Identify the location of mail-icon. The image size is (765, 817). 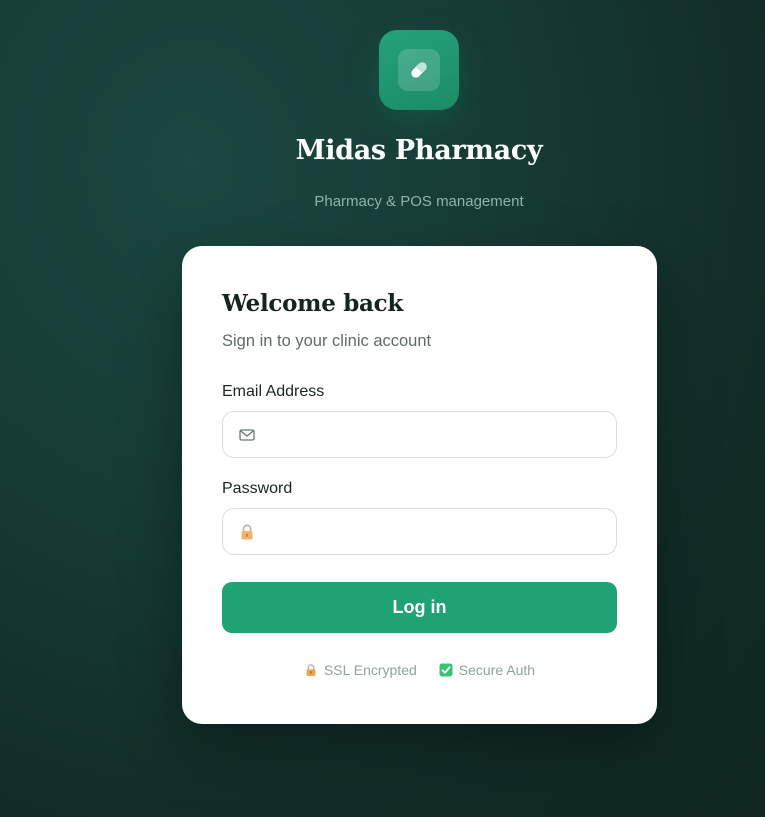
(247, 435).